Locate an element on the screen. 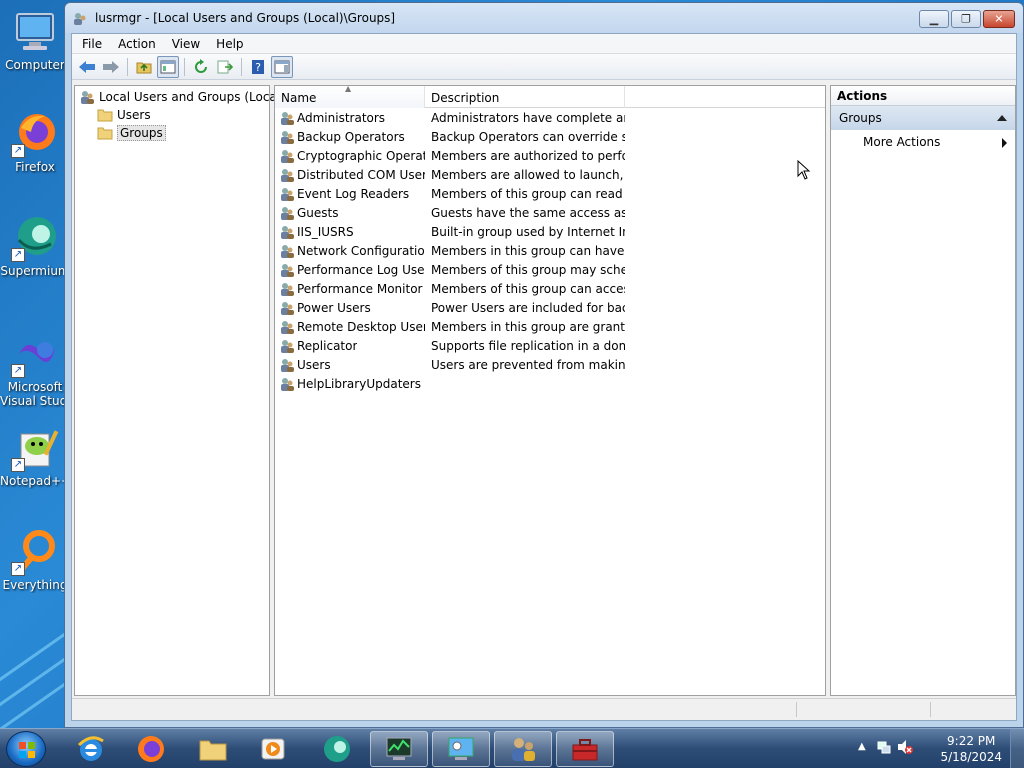  show-desktop-button is located at coordinates (1017, 748).